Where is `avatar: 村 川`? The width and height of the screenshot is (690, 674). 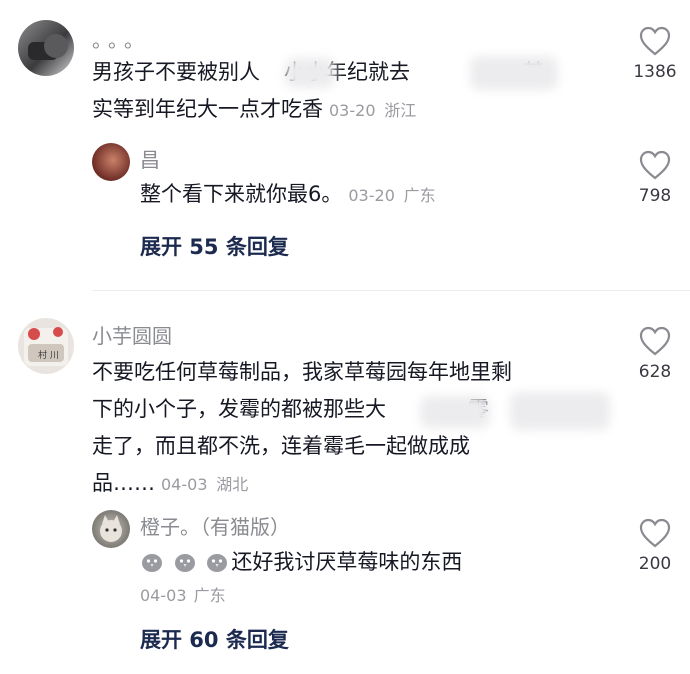
avatar: 村 川 is located at coordinates (46, 346).